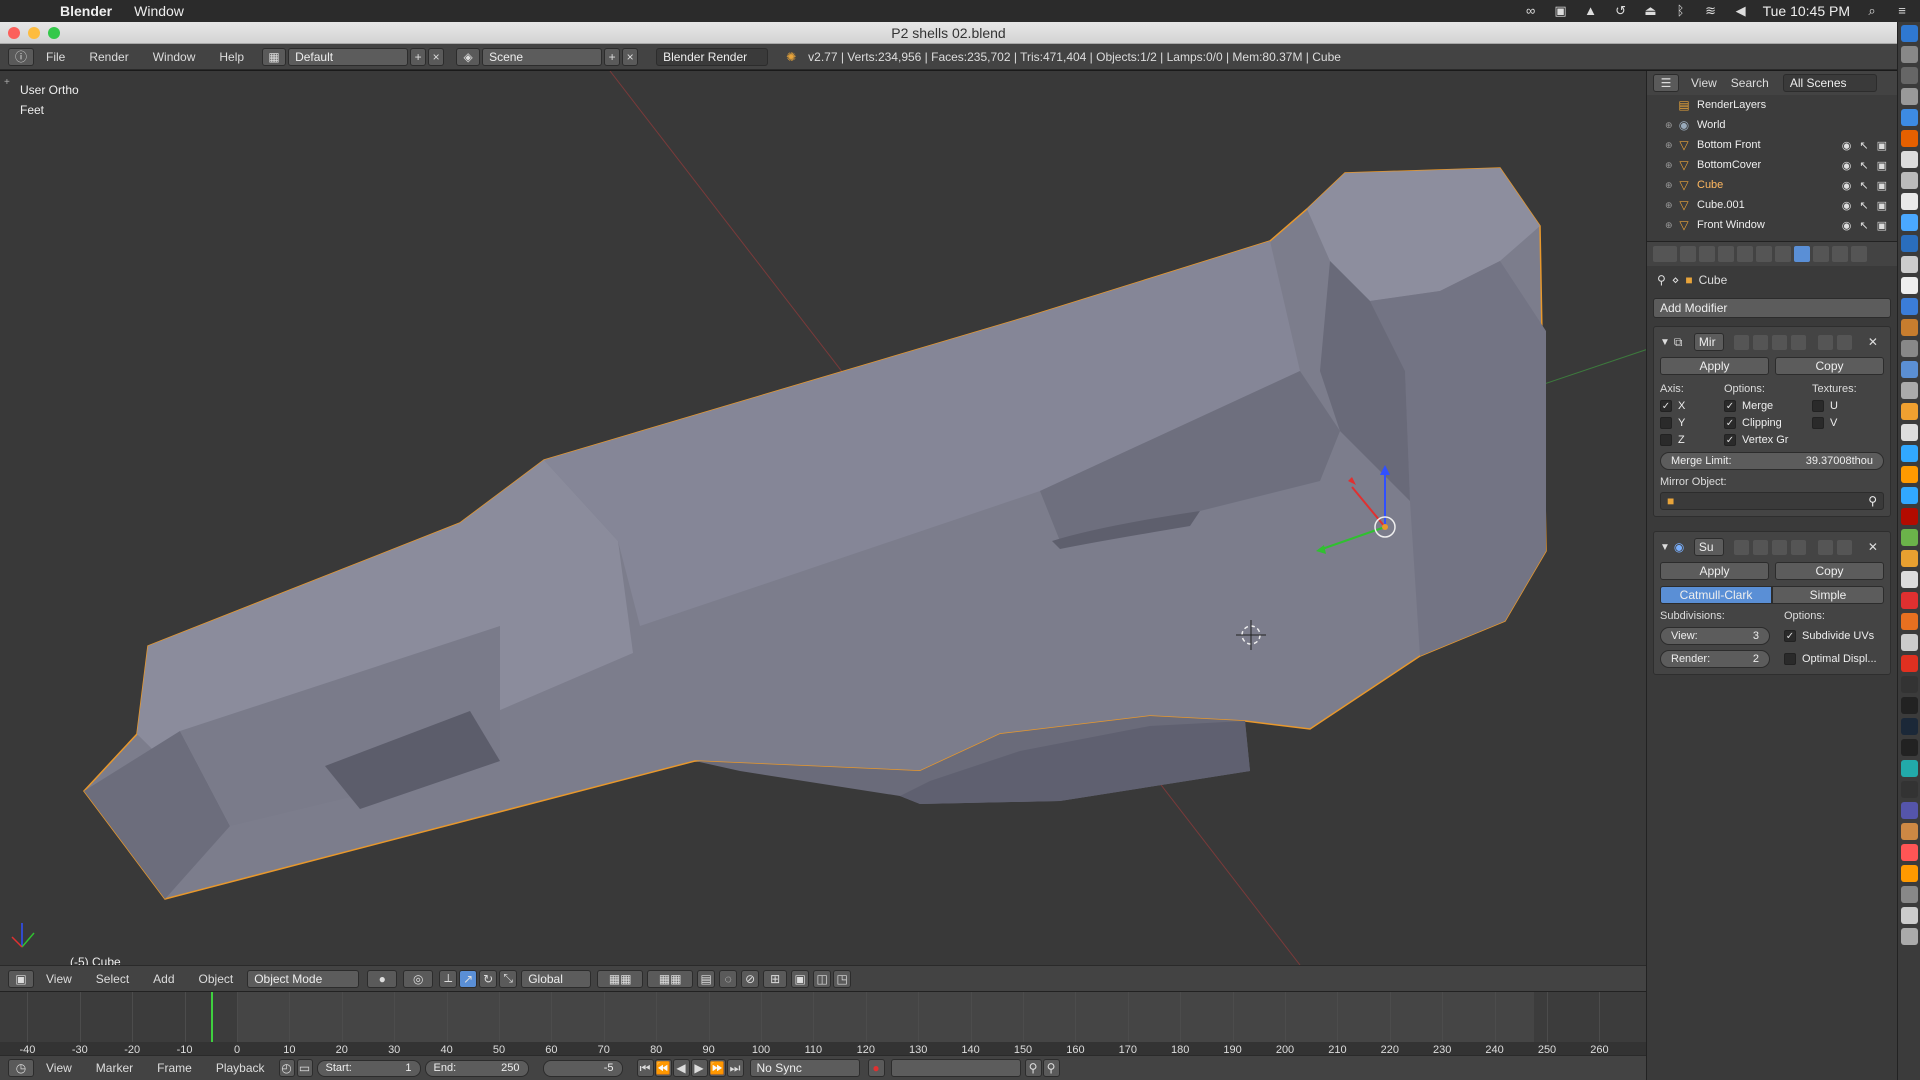 This screenshot has height=1080, width=1920. Describe the element at coordinates (1033, 1068) in the screenshot. I see `insert-keyframe-icon: ⚲` at that location.